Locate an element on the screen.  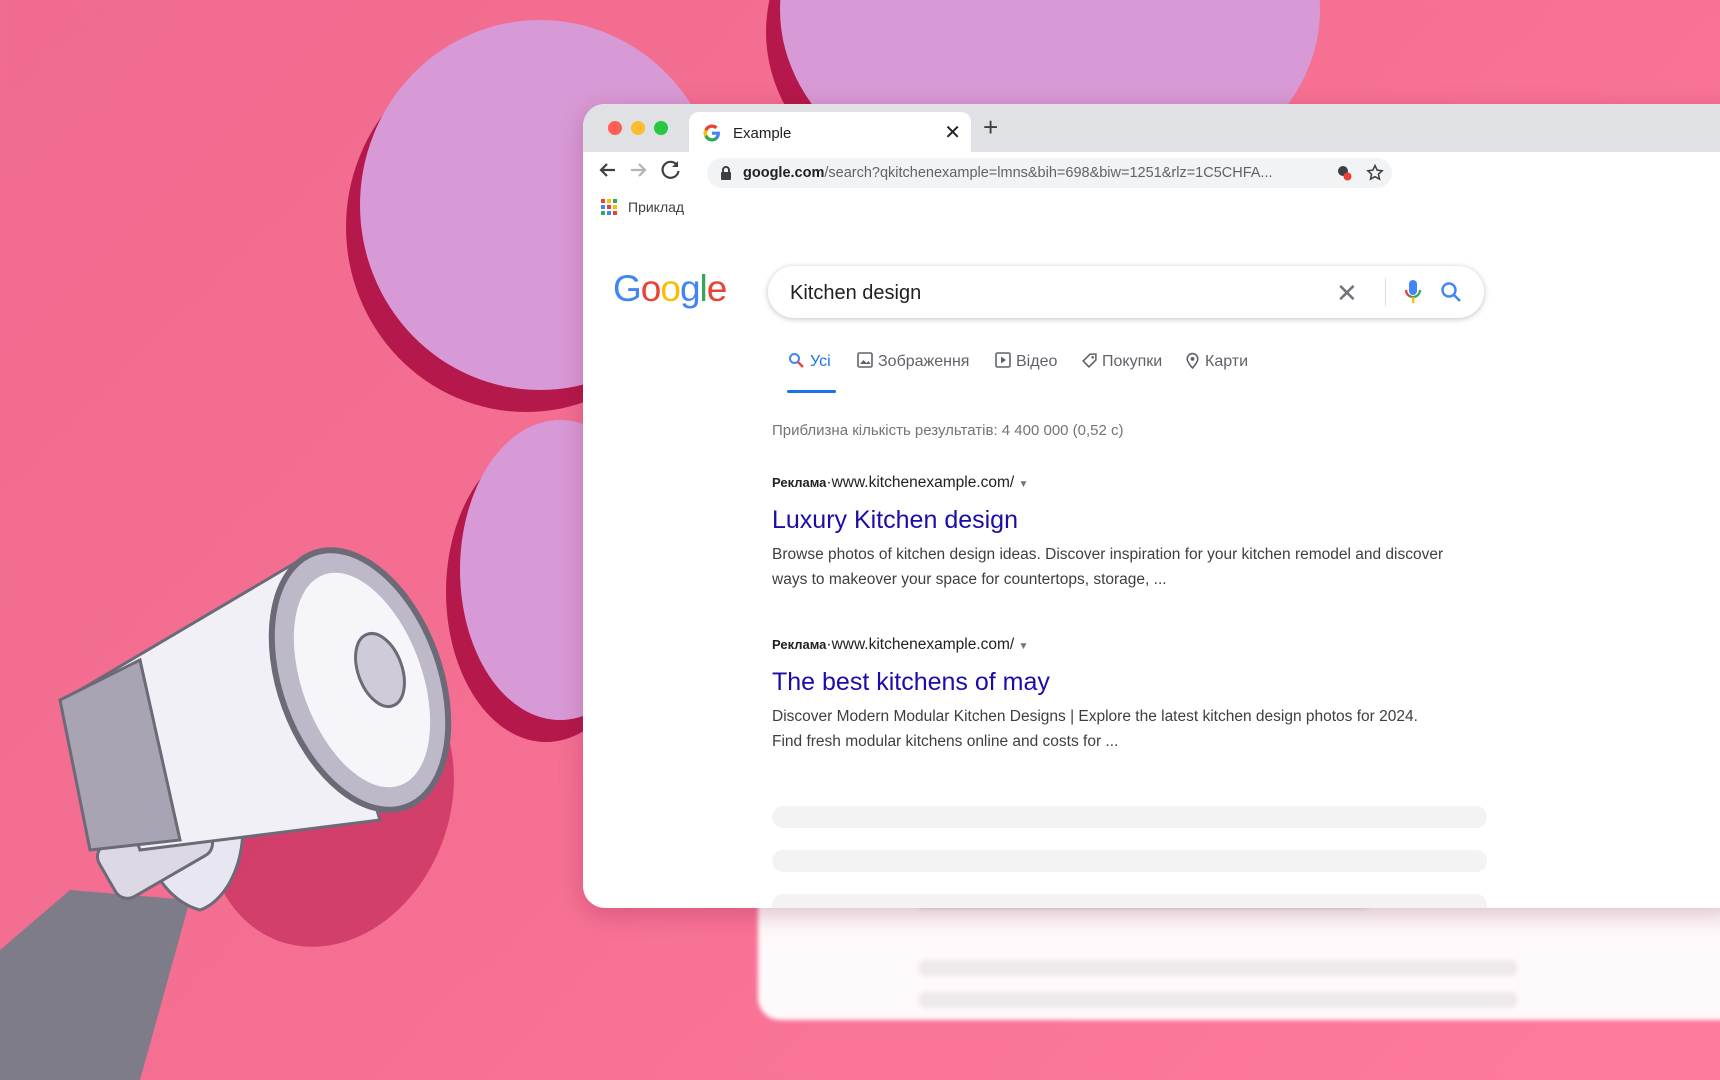
logo-letter: G is located at coordinates (627, 288).